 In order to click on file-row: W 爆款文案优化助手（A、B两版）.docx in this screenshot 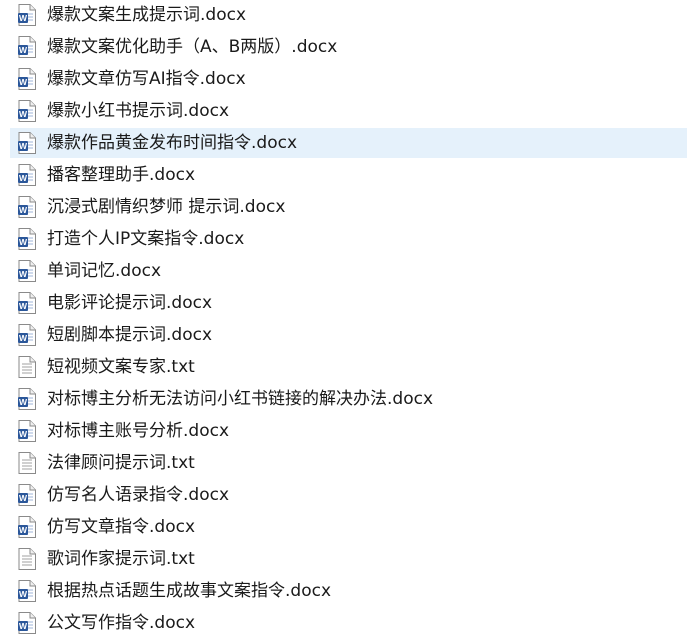, I will do `click(348, 47)`.